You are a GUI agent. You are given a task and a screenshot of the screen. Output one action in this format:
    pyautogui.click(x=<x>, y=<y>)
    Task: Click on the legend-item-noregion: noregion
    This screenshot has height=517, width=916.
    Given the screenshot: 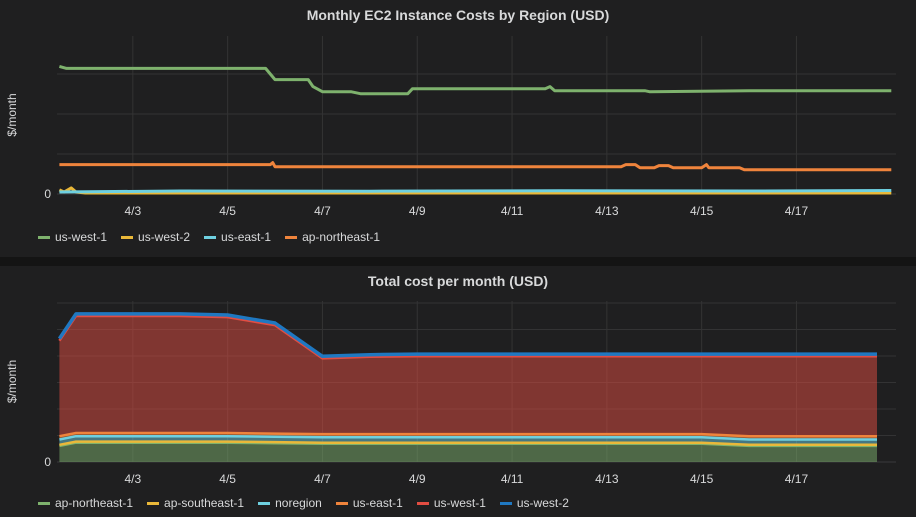 What is the action you would take?
    pyautogui.click(x=290, y=503)
    